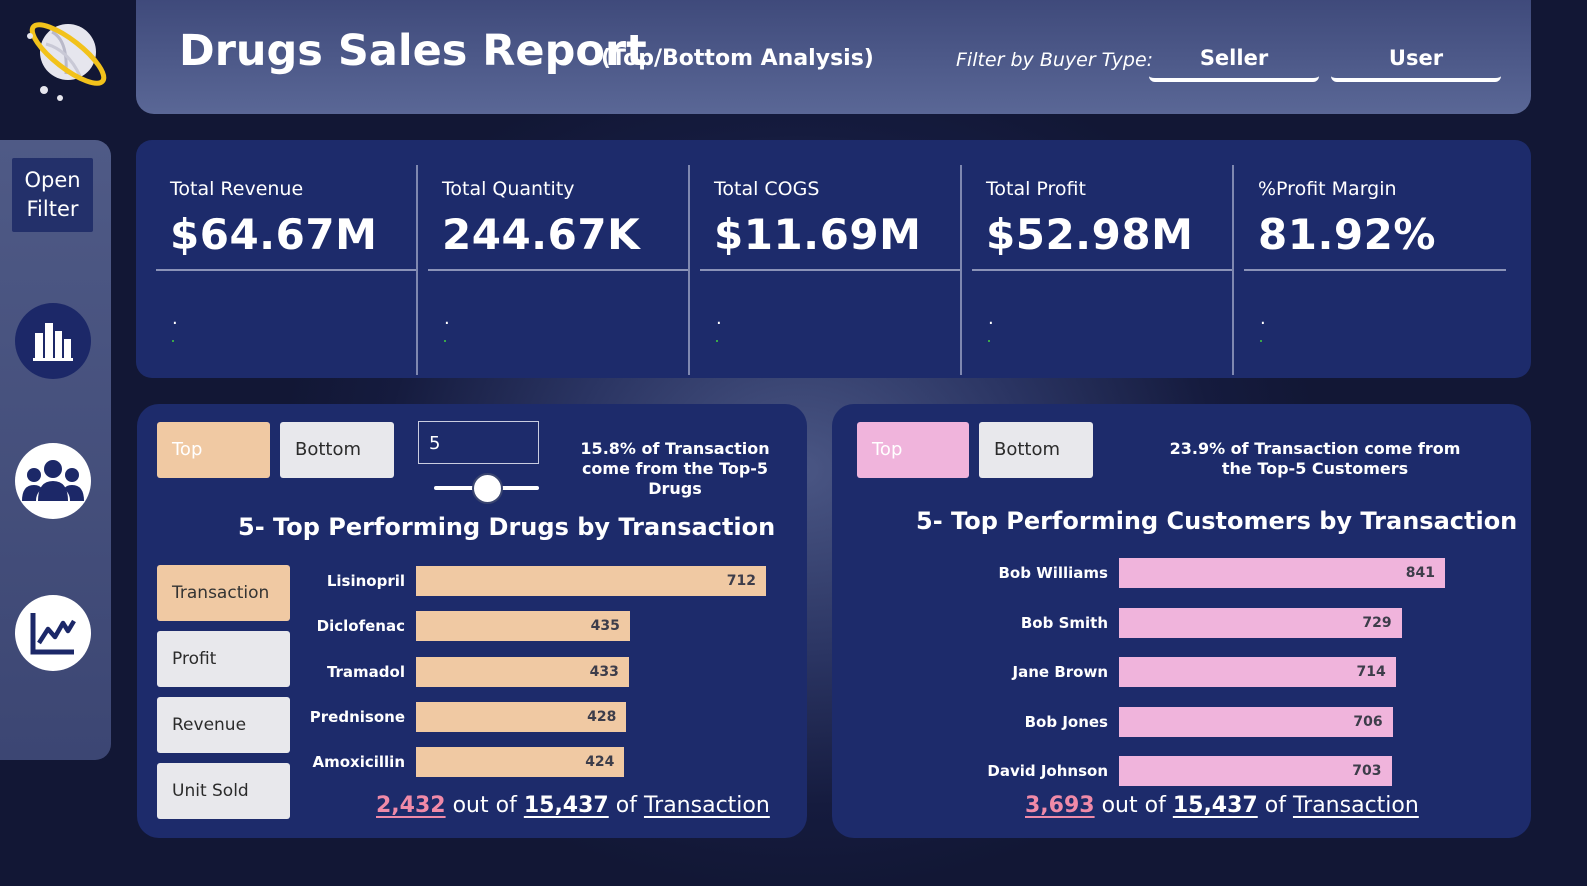  What do you see at coordinates (237, 189) in the screenshot?
I see `kpi-label: Total Revenue` at bounding box center [237, 189].